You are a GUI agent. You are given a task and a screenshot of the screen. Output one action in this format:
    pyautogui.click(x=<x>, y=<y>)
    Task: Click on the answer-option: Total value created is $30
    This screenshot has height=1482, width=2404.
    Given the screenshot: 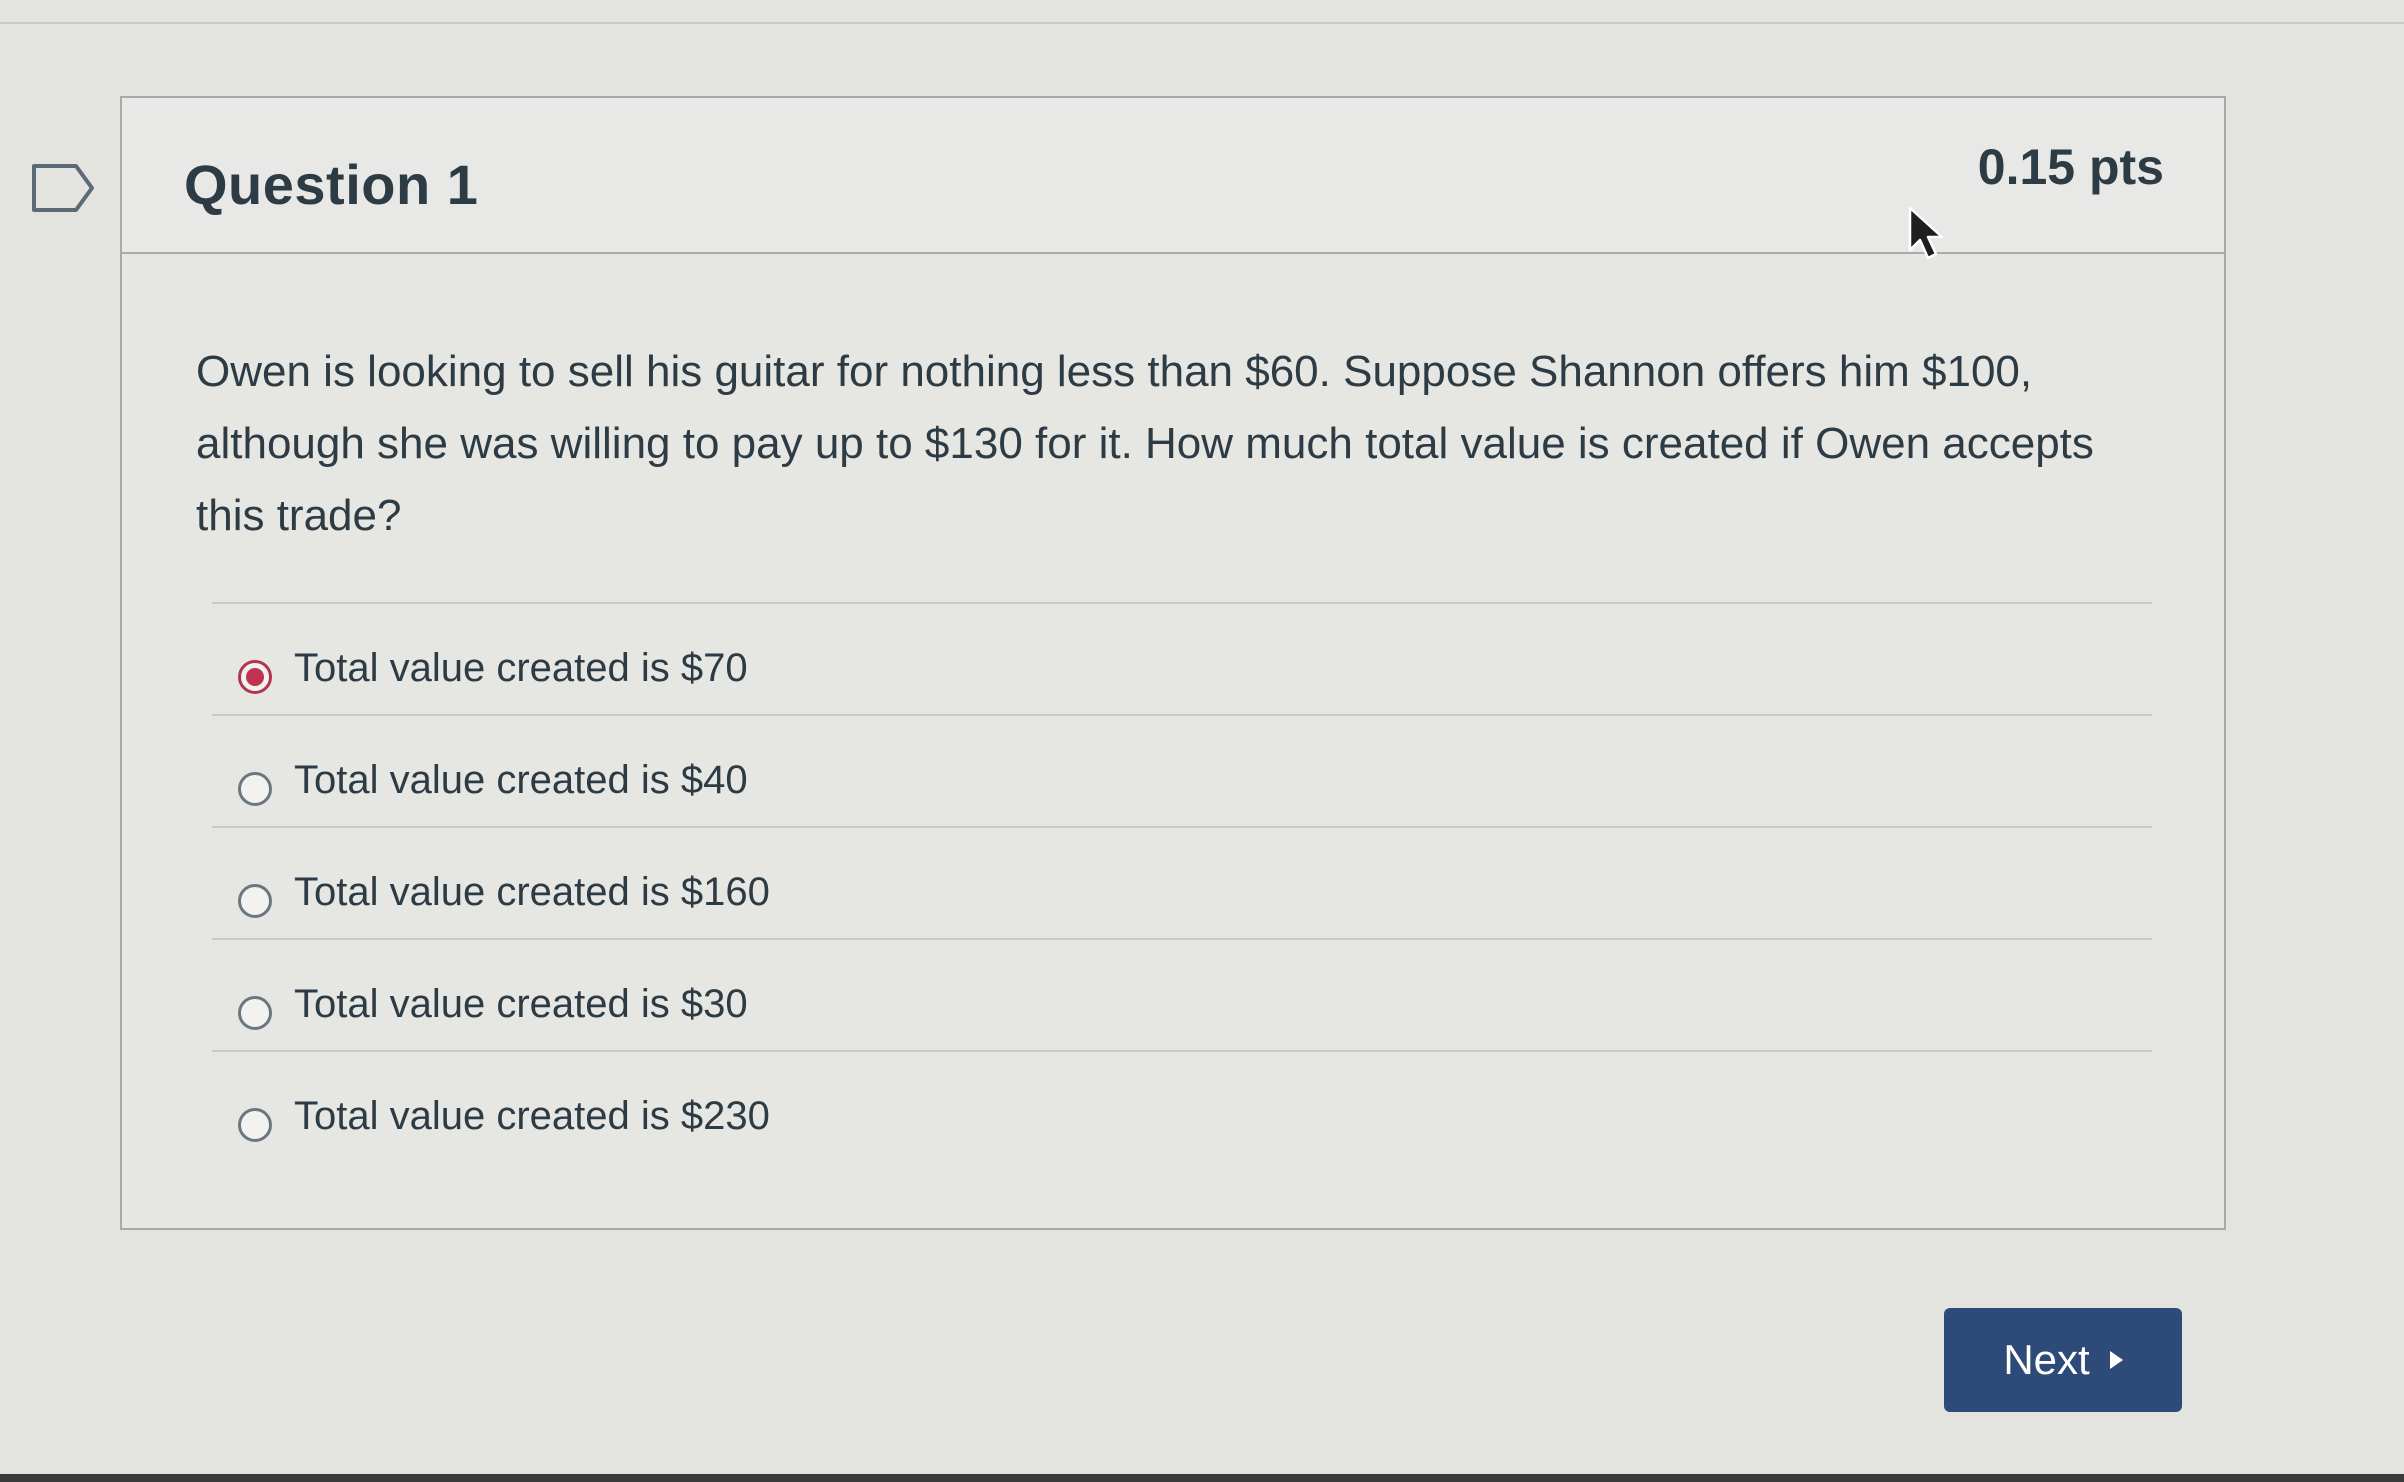 What is the action you would take?
    pyautogui.click(x=1182, y=994)
    